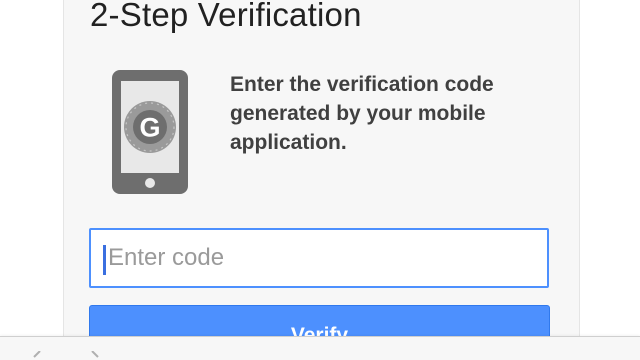  Describe the element at coordinates (319, 258) in the screenshot. I see `verification-code-input` at that location.